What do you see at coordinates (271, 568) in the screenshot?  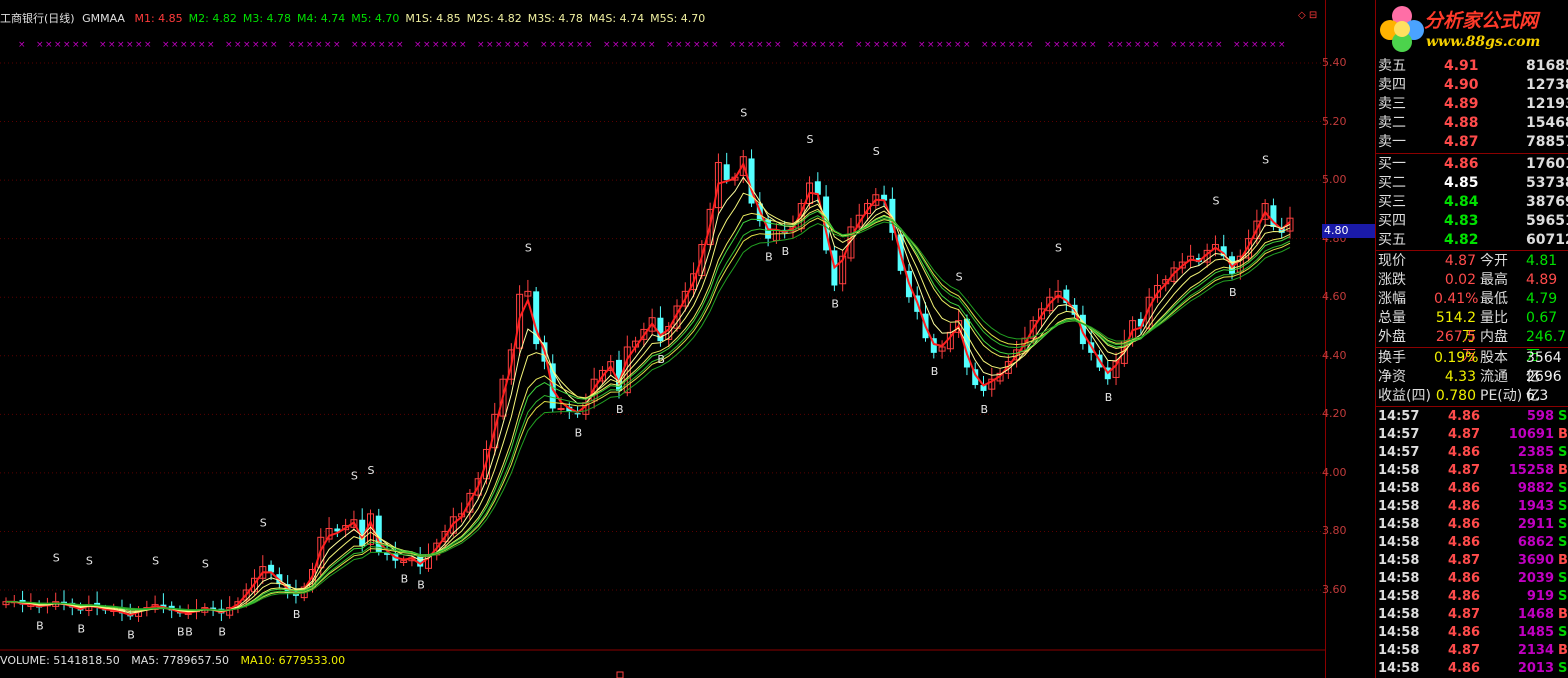 I see `candle-body` at bounding box center [271, 568].